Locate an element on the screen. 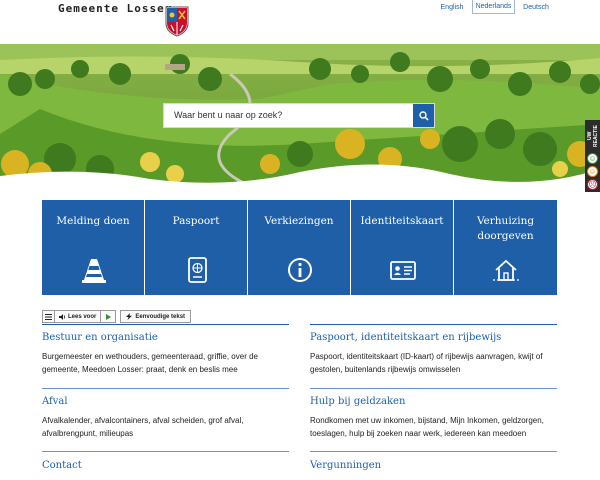  tile-paspoort: Paspoort is located at coordinates (196, 247).